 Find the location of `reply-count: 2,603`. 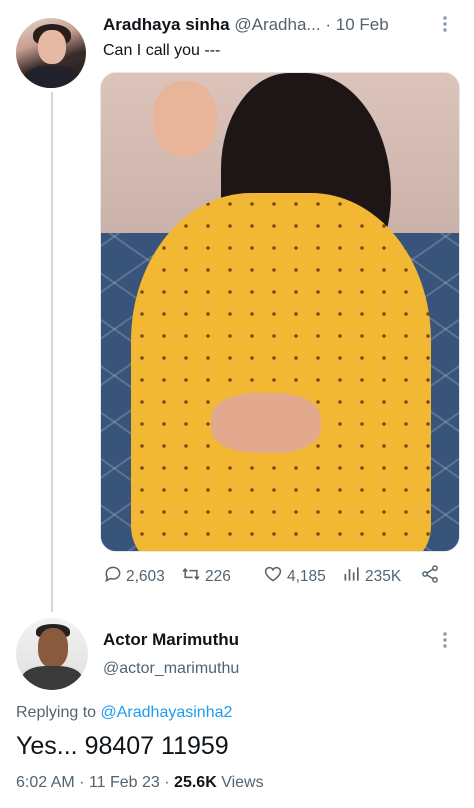

reply-count: 2,603 is located at coordinates (145, 576).